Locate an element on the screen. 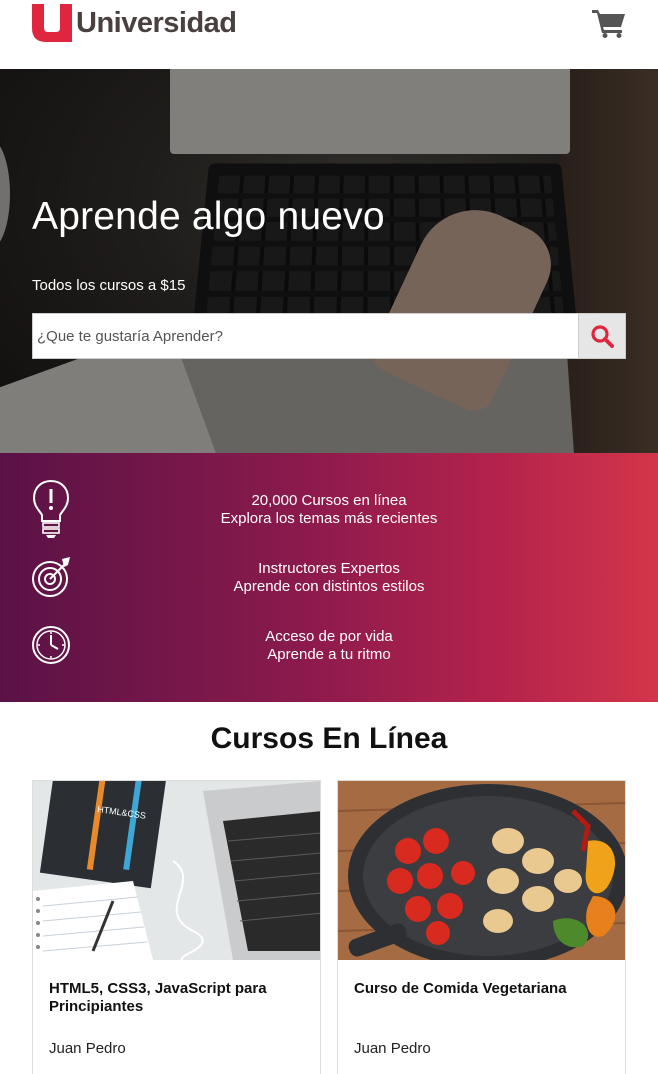 The height and width of the screenshot is (1074, 658). logo-text: Universidad is located at coordinates (156, 22).